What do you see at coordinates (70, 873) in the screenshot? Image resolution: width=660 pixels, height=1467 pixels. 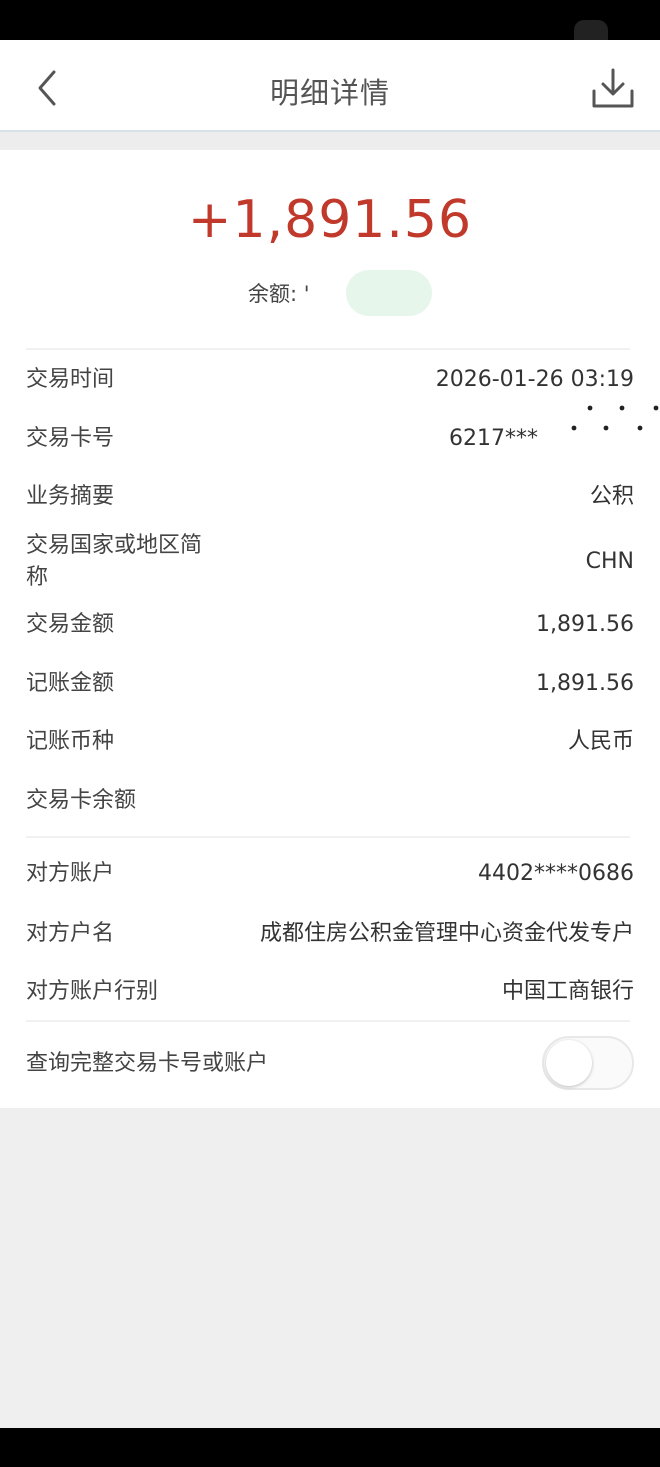 I see `row-label: 对方账户` at bounding box center [70, 873].